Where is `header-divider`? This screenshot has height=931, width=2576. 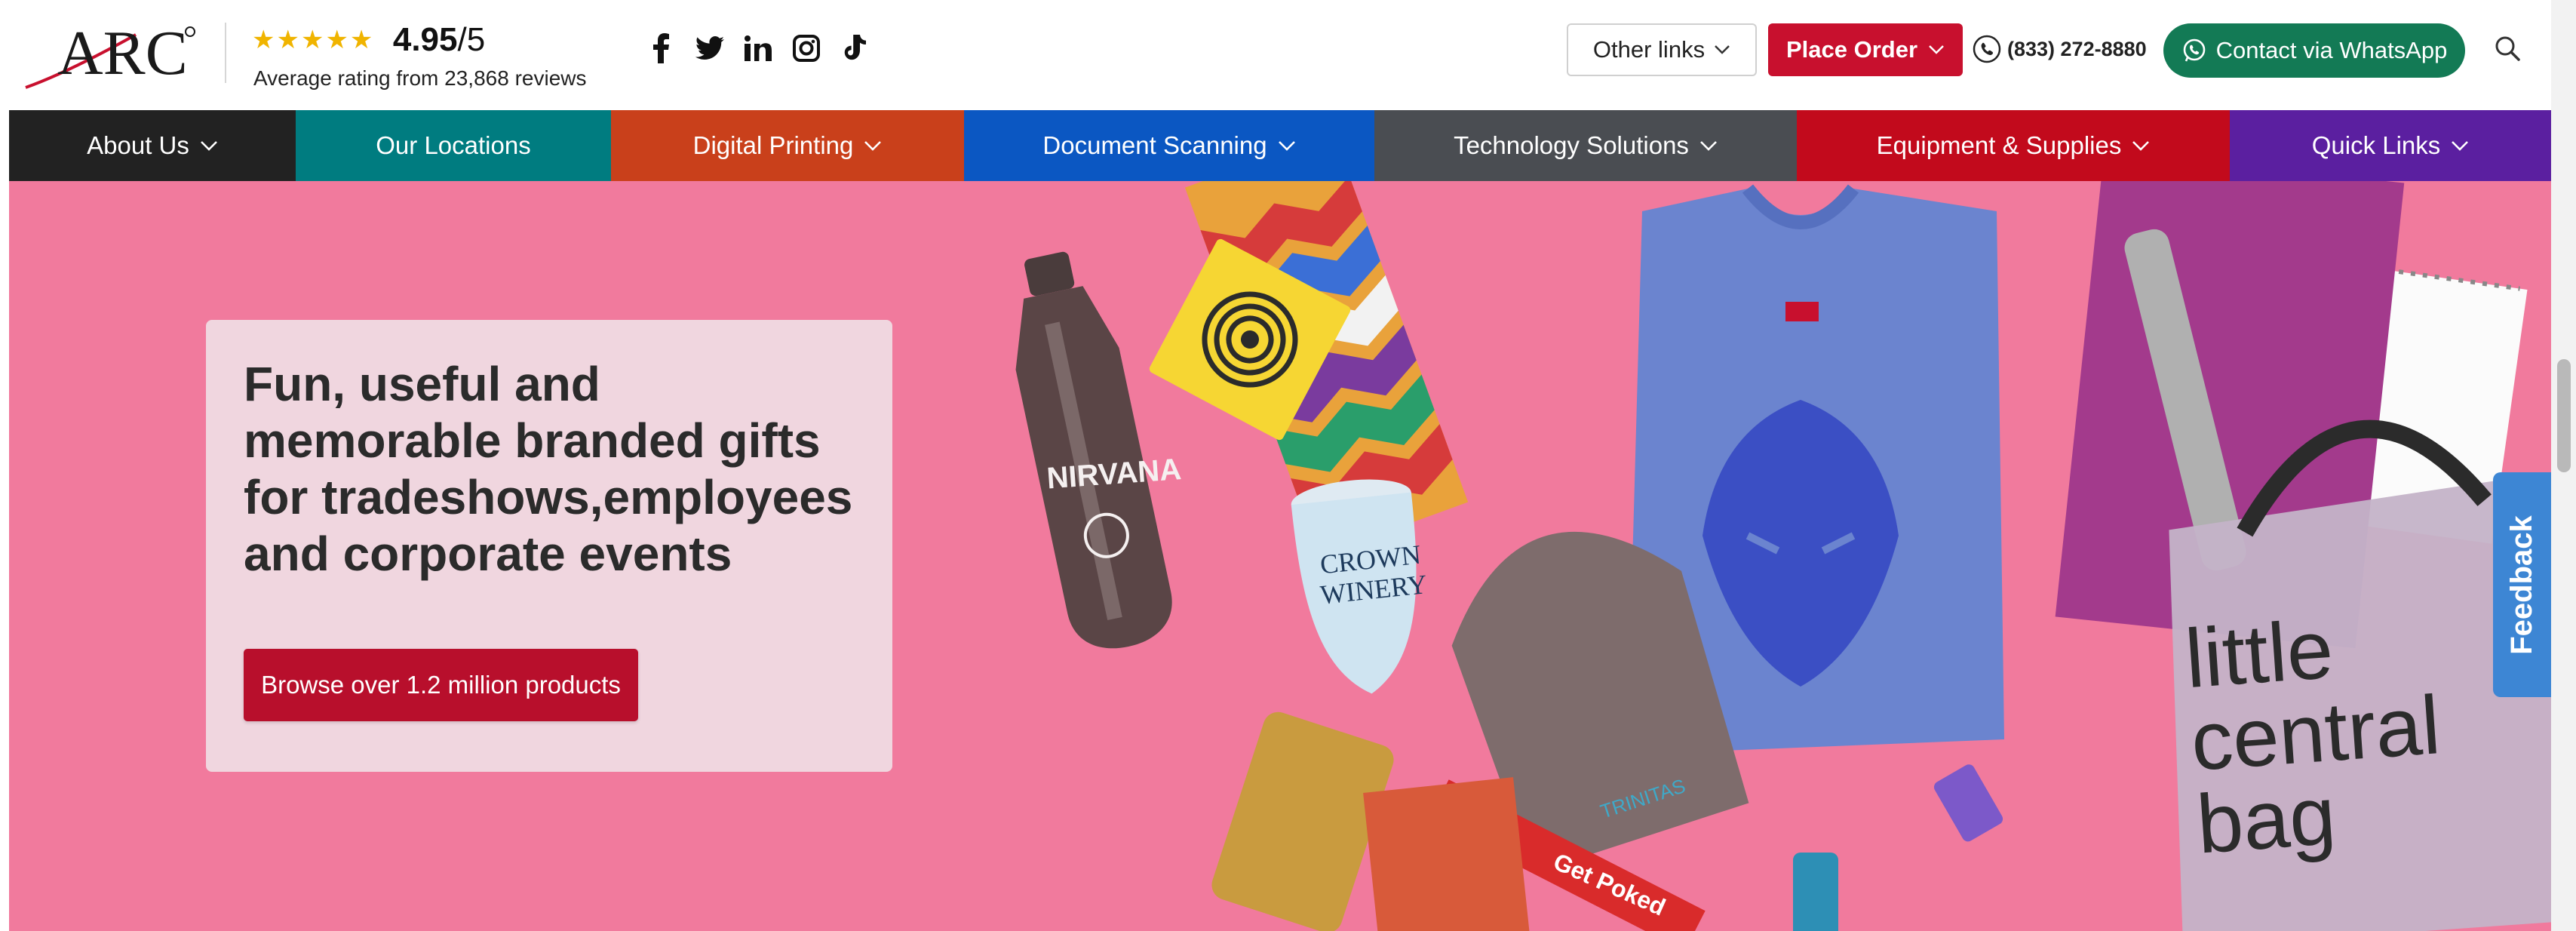
header-divider is located at coordinates (226, 53).